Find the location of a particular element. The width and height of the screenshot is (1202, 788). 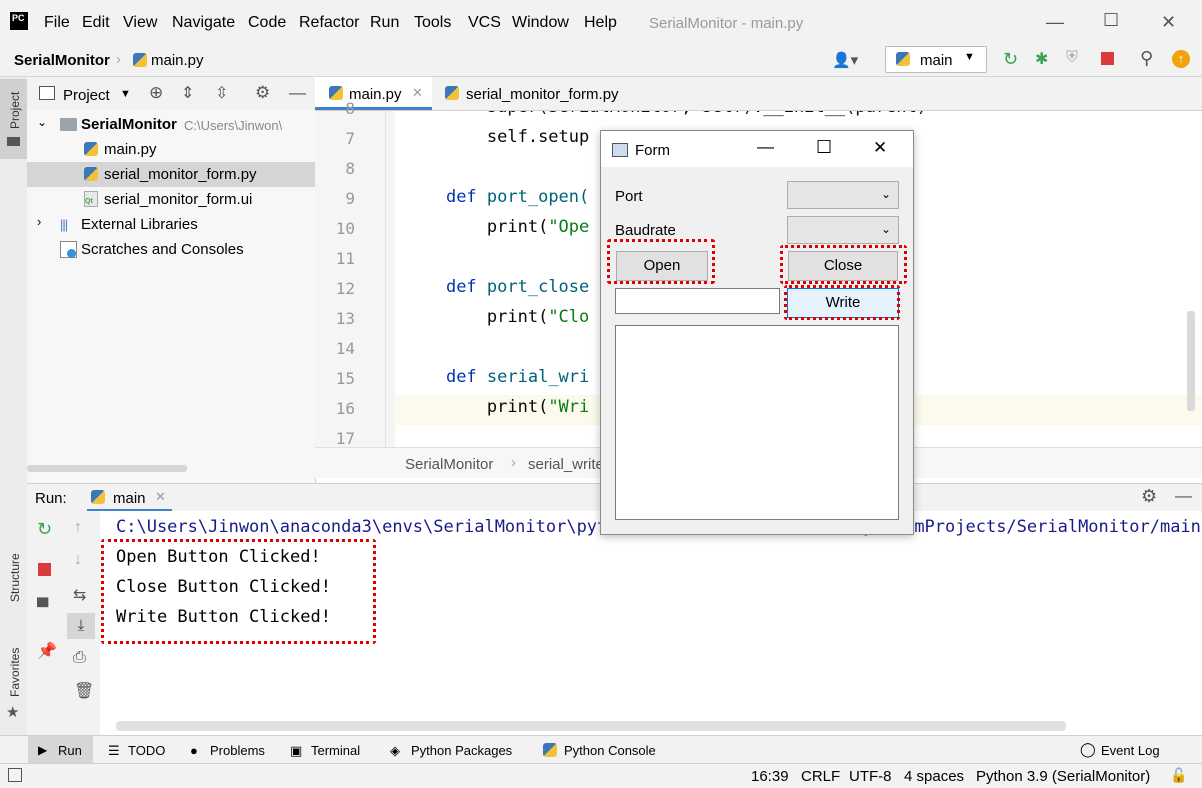

print-icon: ⎙ is located at coordinates (79, 658).